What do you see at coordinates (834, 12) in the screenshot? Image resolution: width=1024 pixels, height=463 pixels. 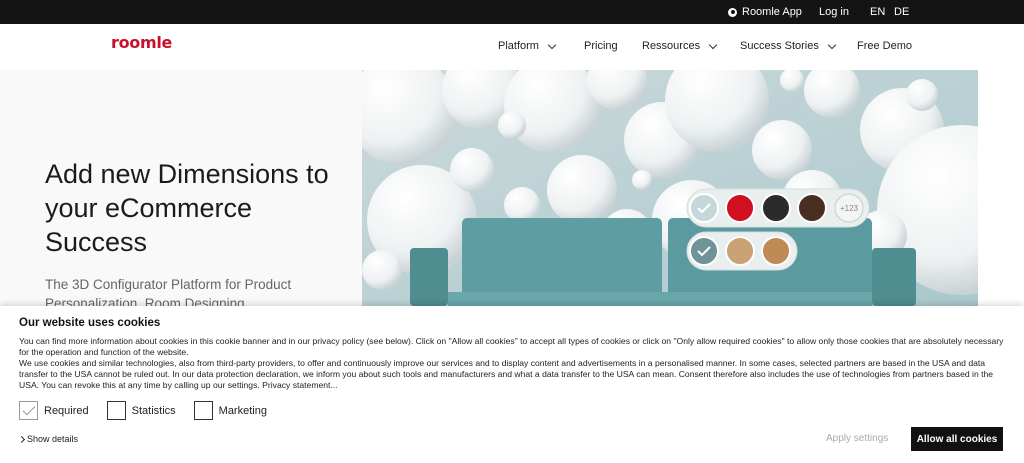 I see `login-link: Log in` at bounding box center [834, 12].